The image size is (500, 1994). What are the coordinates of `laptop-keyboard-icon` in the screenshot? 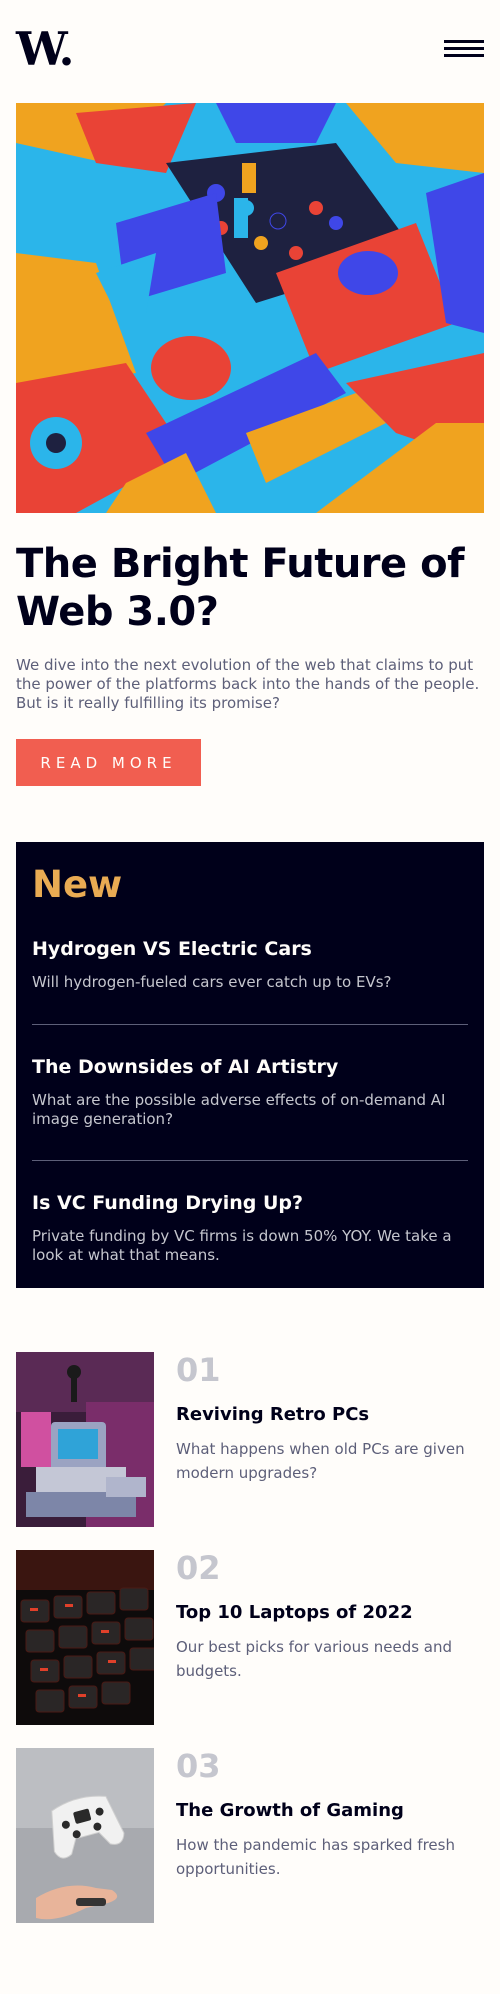 It's located at (85, 1637).